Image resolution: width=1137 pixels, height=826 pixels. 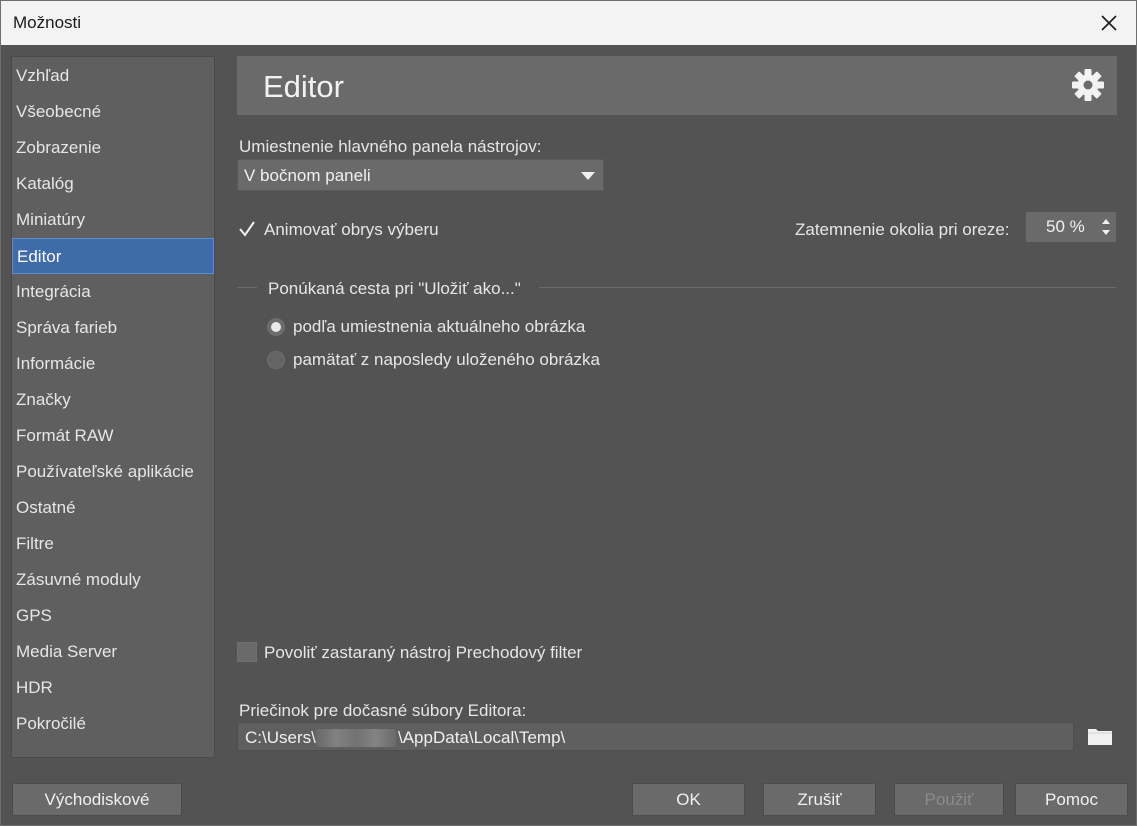 What do you see at coordinates (113, 220) in the screenshot?
I see `sidebar-item-miniatury: Miniatúry` at bounding box center [113, 220].